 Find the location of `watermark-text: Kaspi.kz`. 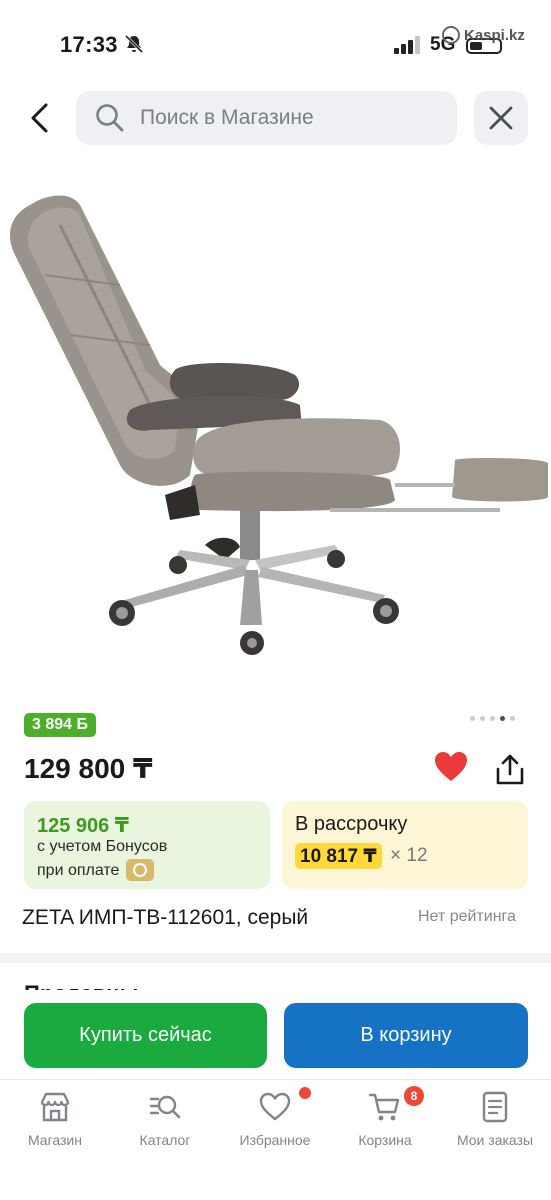

watermark-text: Kaspi.kz is located at coordinates (494, 35).